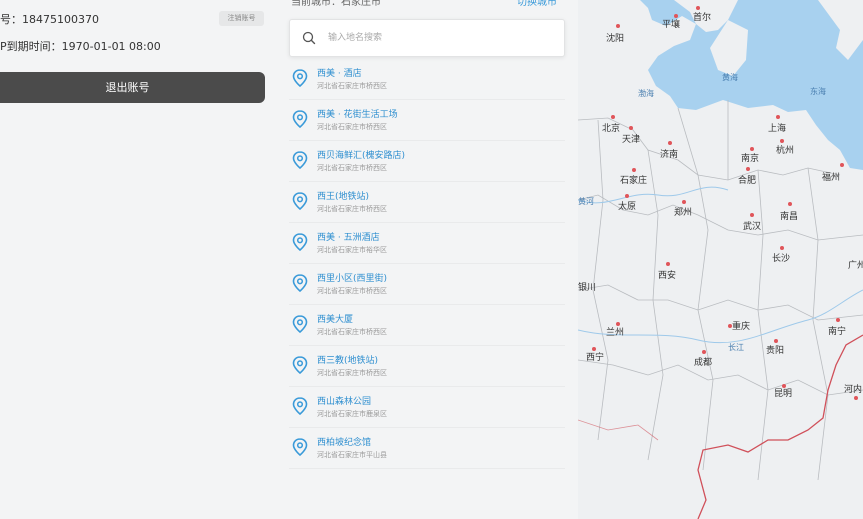  Describe the element at coordinates (241, 18) in the screenshot. I see `cancel-account-button: 注销账号` at that location.